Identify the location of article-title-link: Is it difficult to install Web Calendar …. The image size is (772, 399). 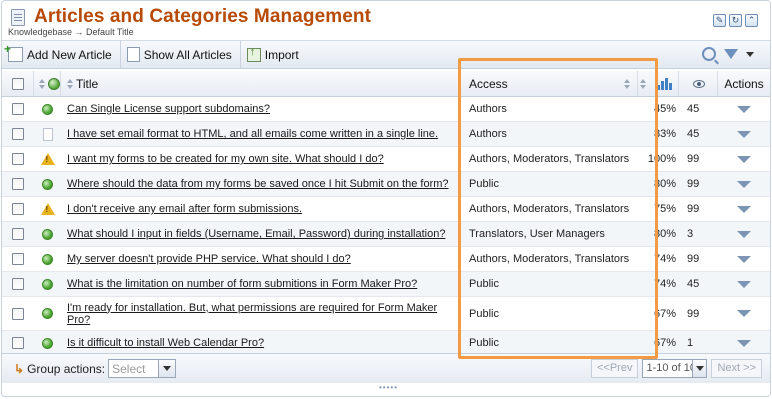
(165, 343).